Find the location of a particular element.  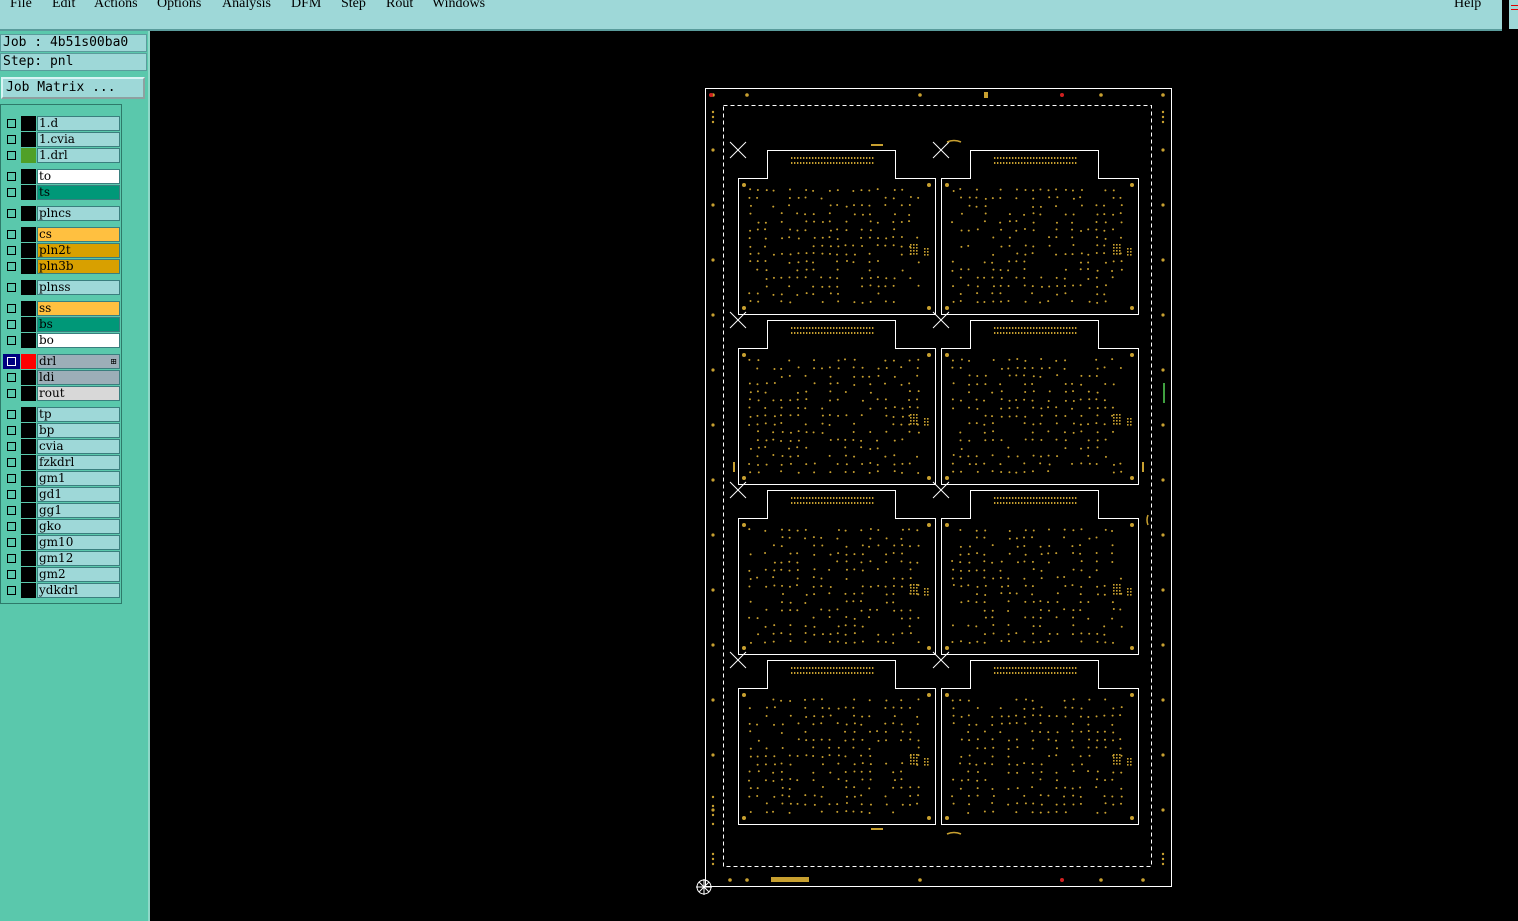

layer-name: bo is located at coordinates (78, 340).